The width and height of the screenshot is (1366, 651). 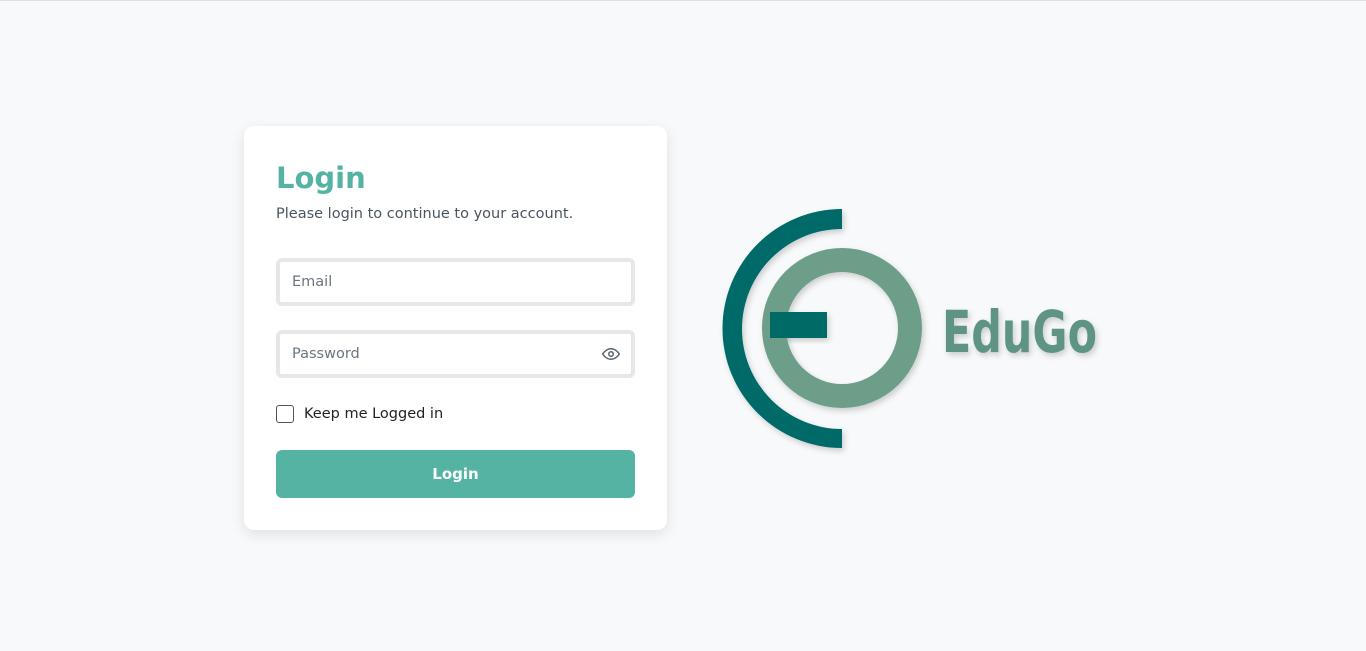 I want to click on password-input, so click(x=437, y=354).